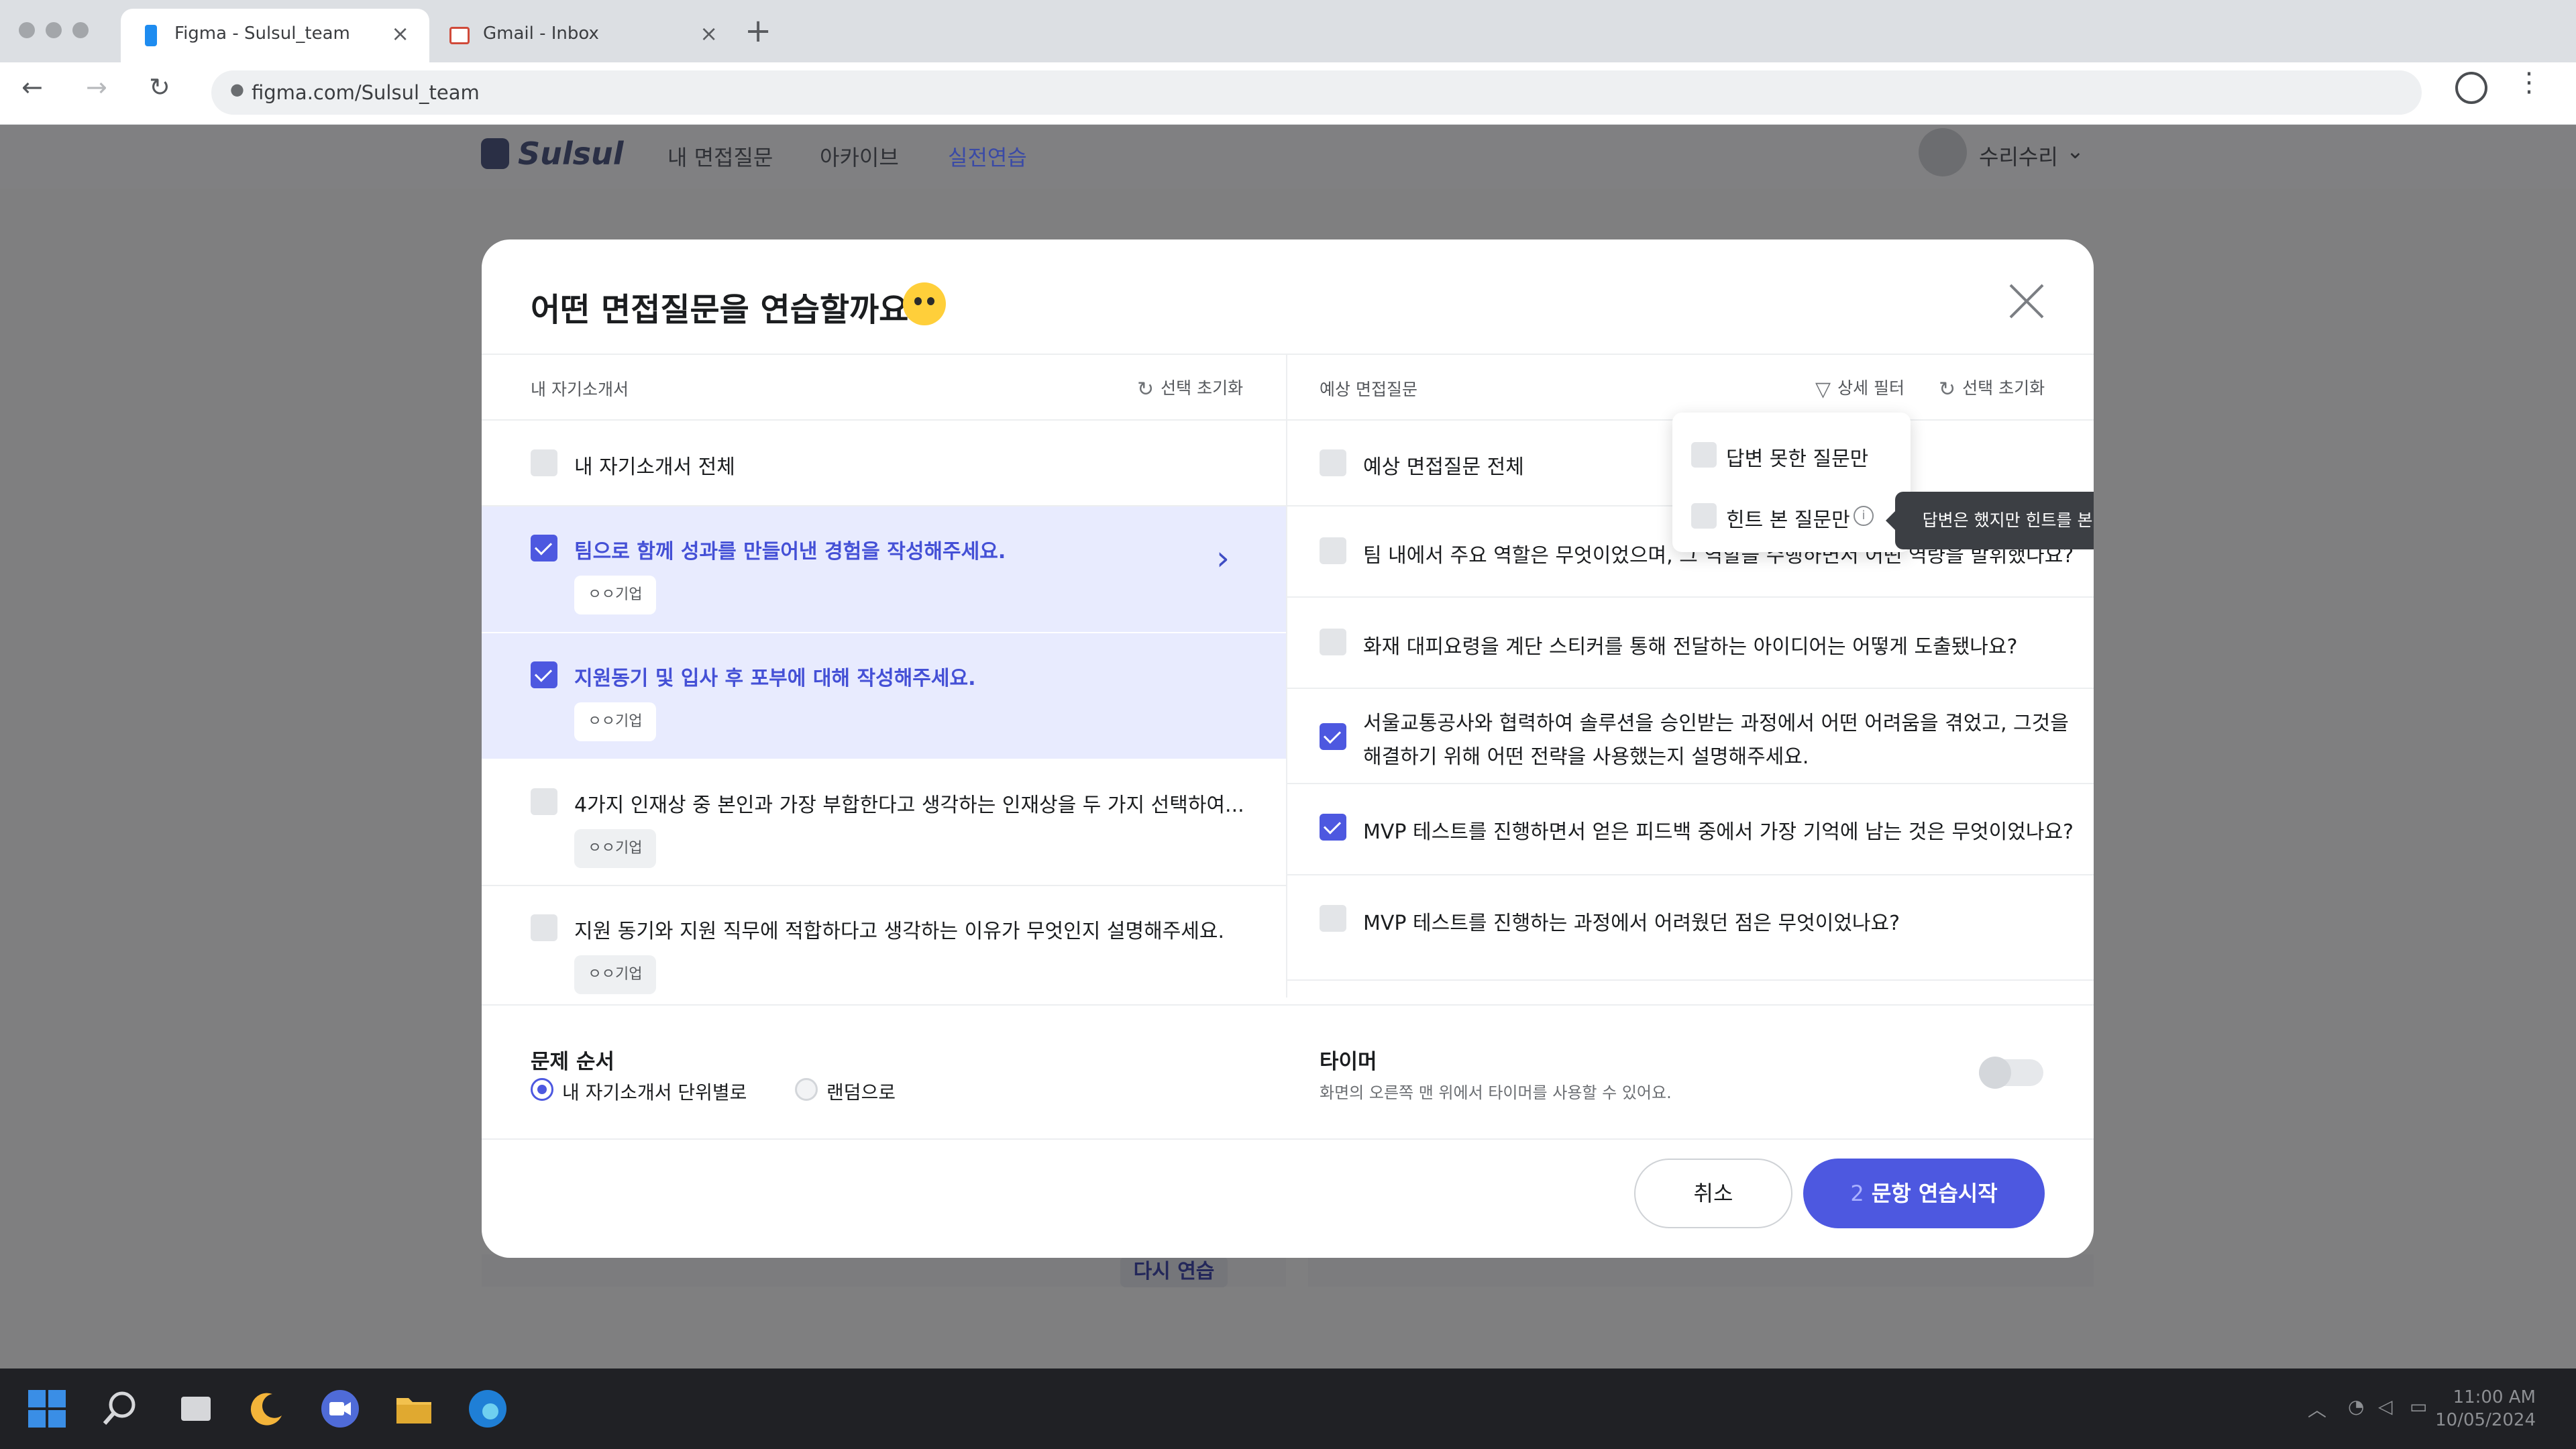  Describe the element at coordinates (2385, 1406) in the screenshot. I see `volume-icon: ◁` at that location.